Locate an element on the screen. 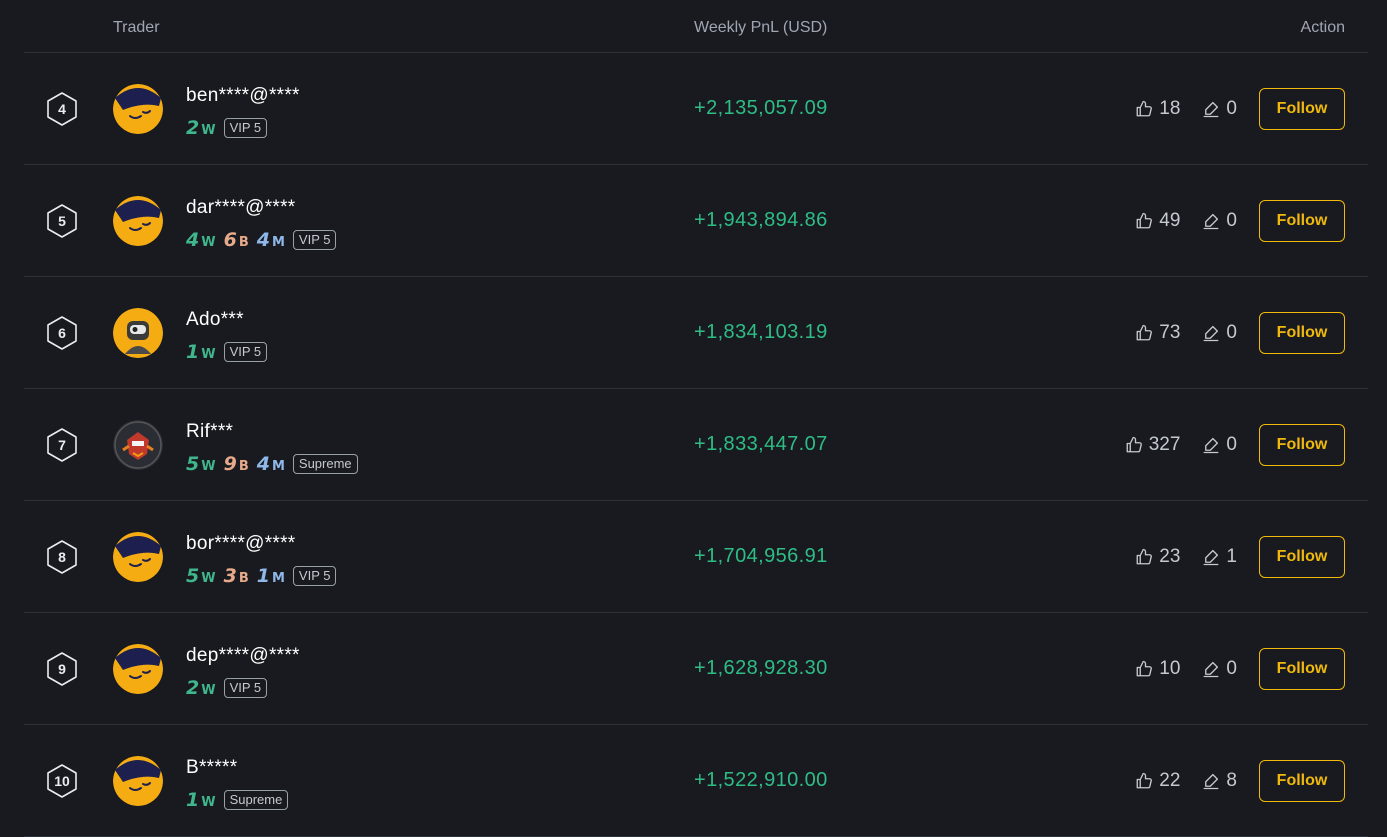 Image resolution: width=1387 pixels, height=837 pixels. rank-number: 7 is located at coordinates (62, 445).